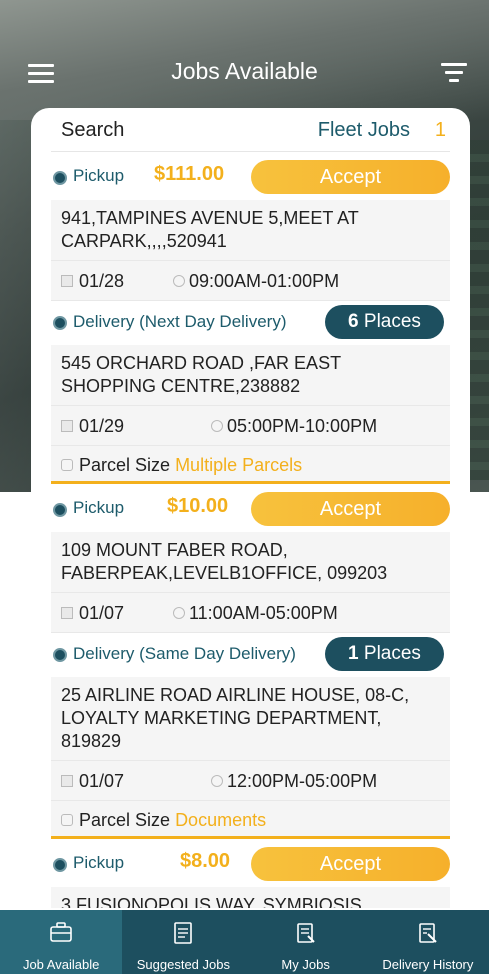 This screenshot has height=974, width=489. Describe the element at coordinates (198, 506) in the screenshot. I see `job-price: $10.00` at that location.